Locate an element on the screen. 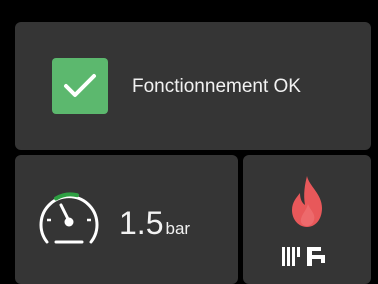 This screenshot has width=378, height=284. radiator-tap-icon is located at coordinates (303, 256).